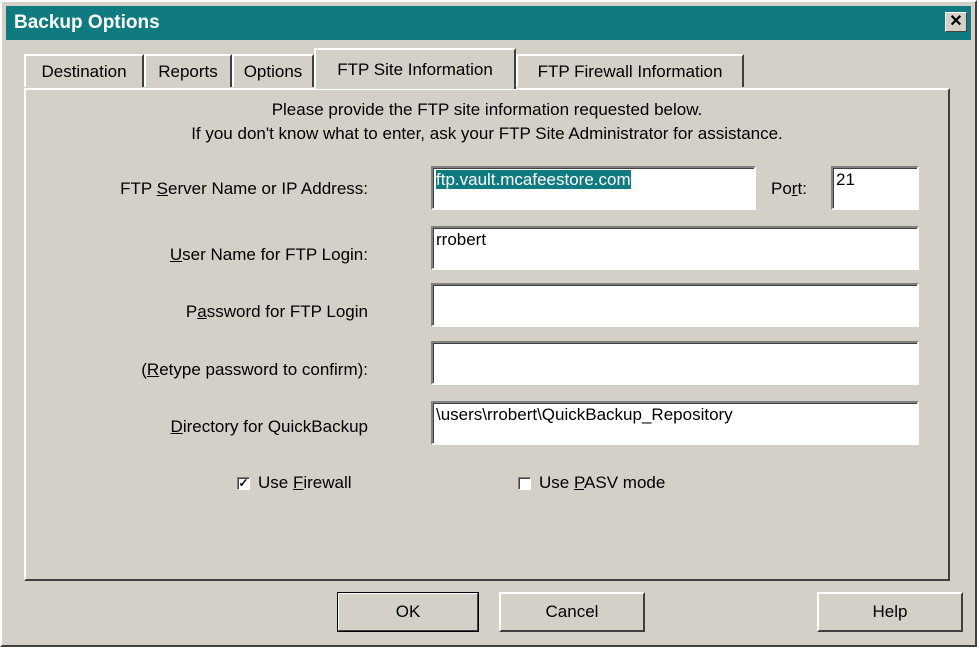 The width and height of the screenshot is (977, 647). I want to click on password-label: Password for FTP Login, so click(276, 311).